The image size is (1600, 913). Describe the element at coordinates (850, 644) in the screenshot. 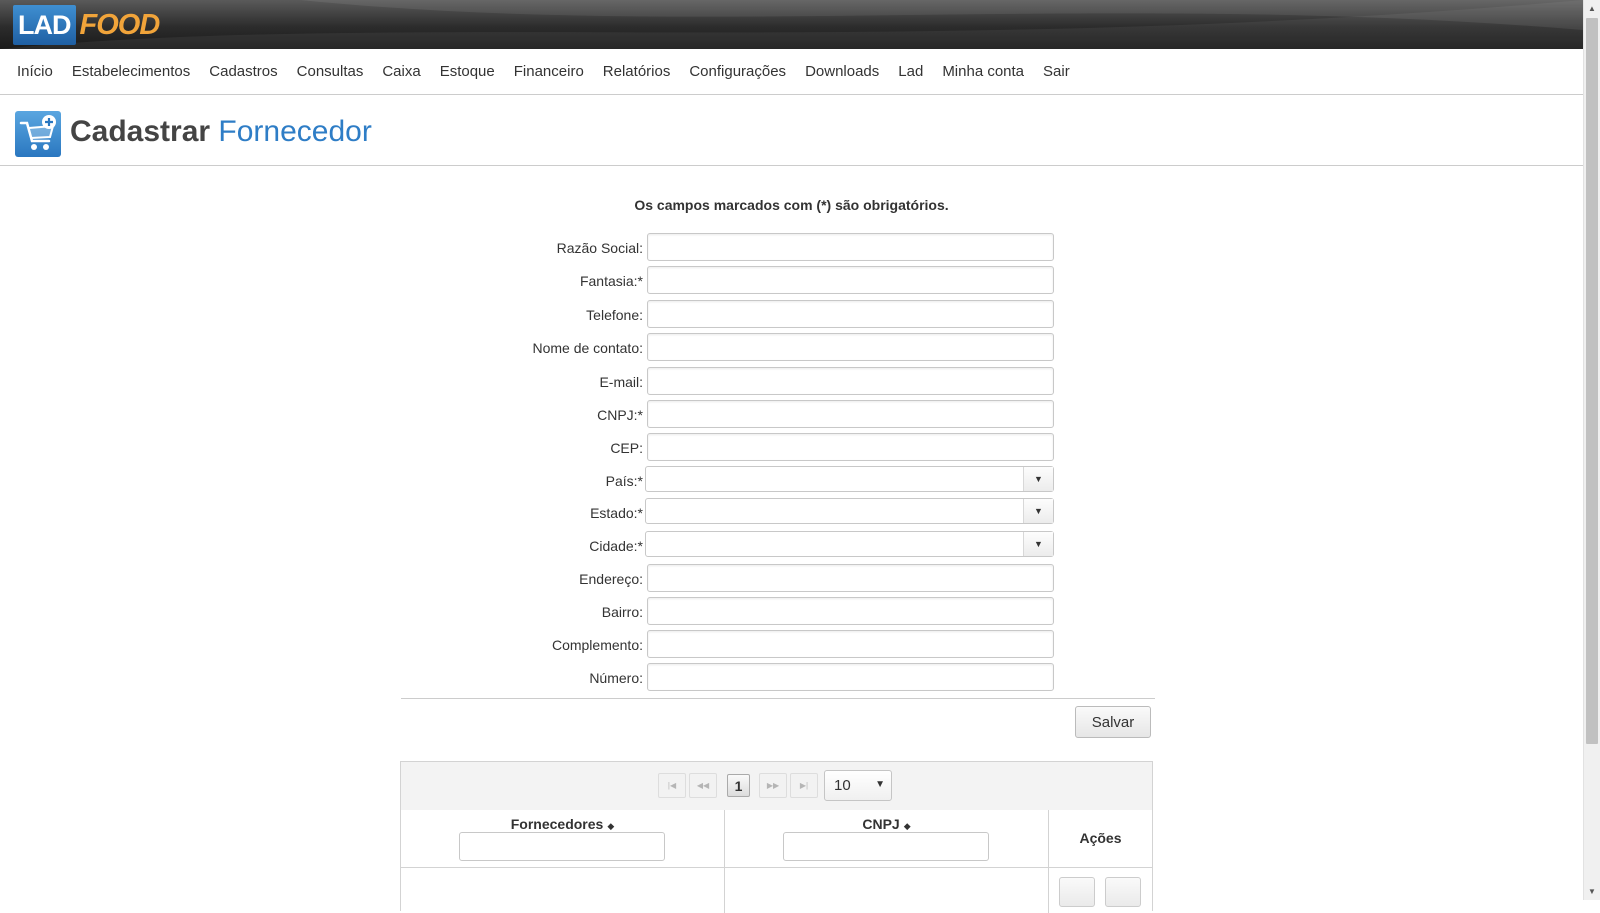

I see `complemento-input` at that location.